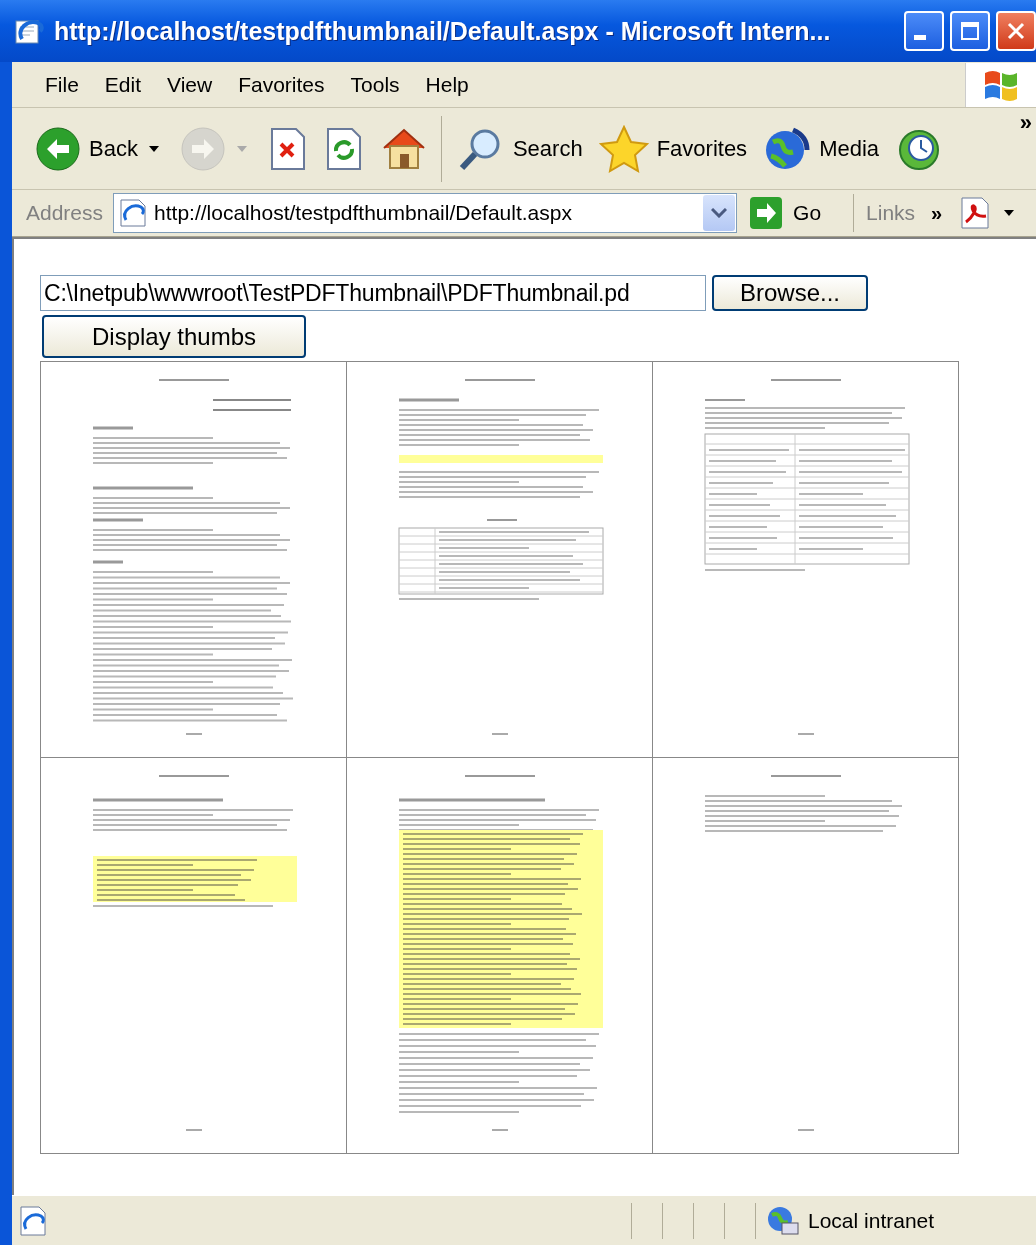  What do you see at coordinates (375, 84) in the screenshot?
I see `menu-item: Tools` at bounding box center [375, 84].